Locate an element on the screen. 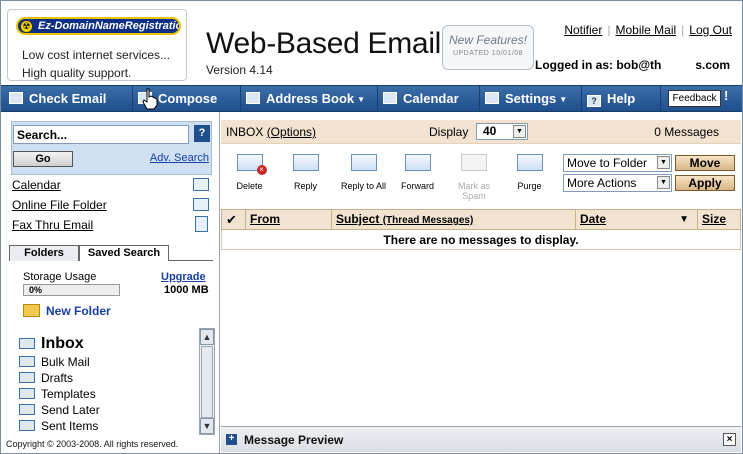  fax-document-icon is located at coordinates (201, 224).